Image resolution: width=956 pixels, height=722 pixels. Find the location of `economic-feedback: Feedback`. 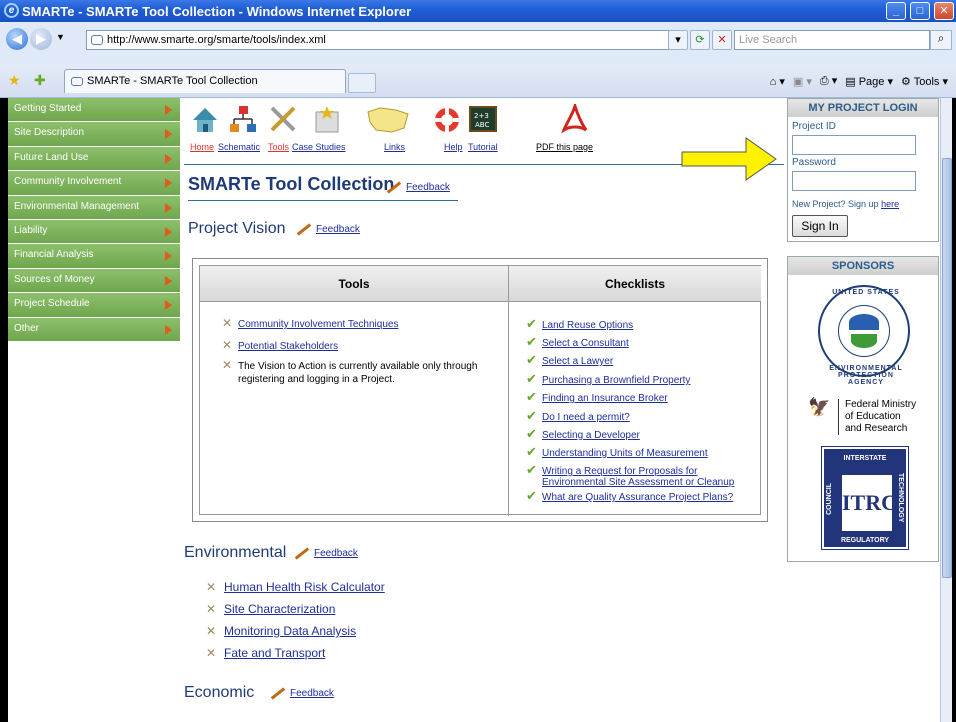

economic-feedback: Feedback is located at coordinates (302, 693).